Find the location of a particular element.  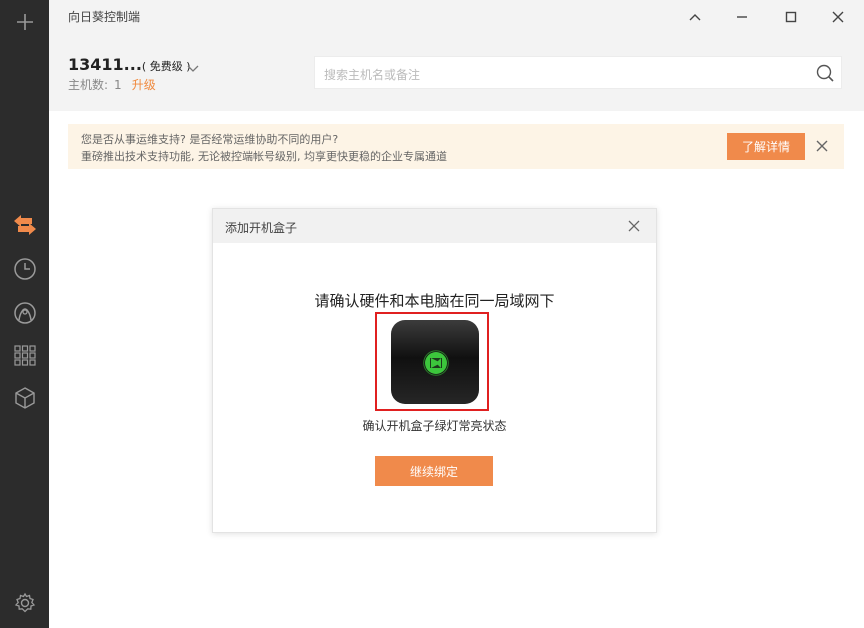

host-count: 主机数: 1 升级 is located at coordinates (112, 84).